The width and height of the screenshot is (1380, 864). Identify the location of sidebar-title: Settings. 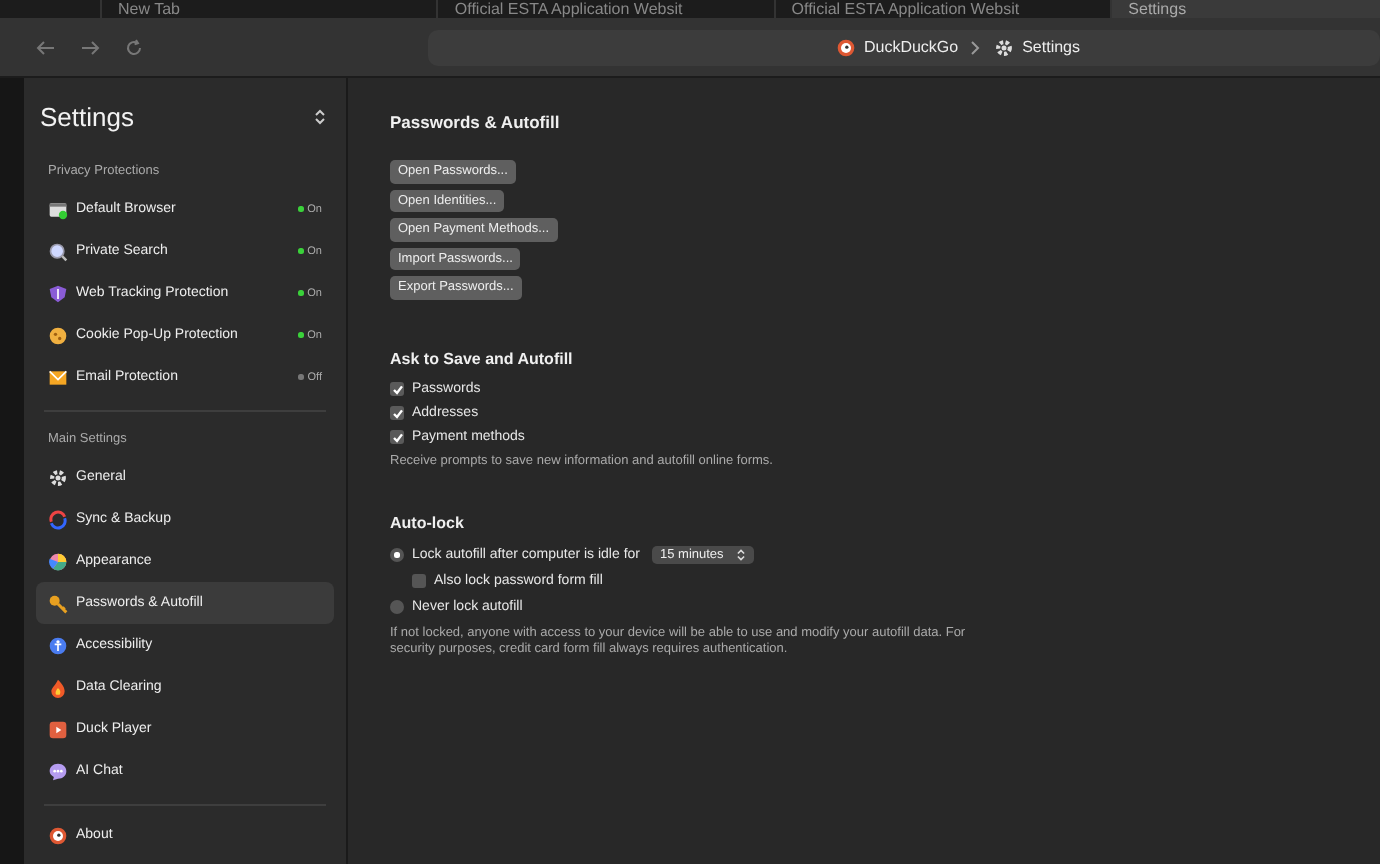
(87, 117).